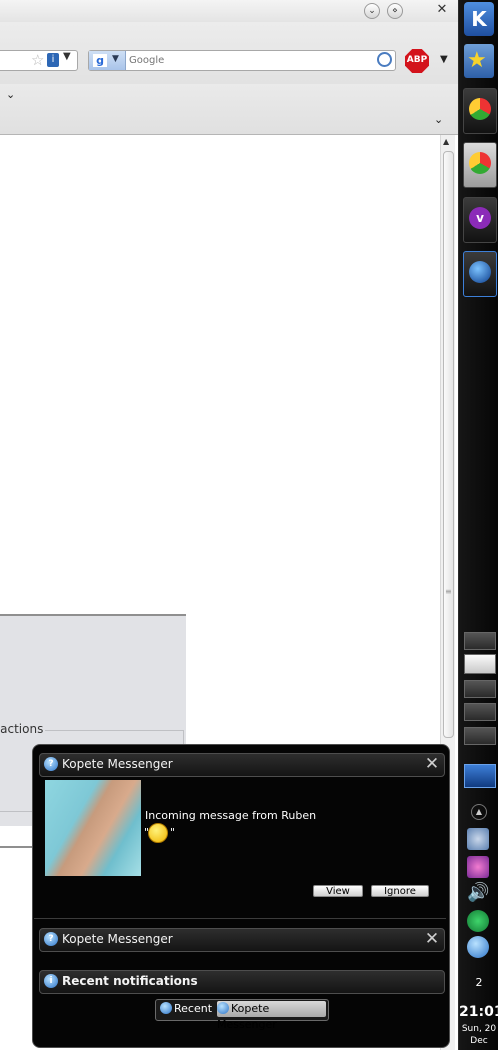 The height and width of the screenshot is (1050, 498). I want to click on navigation-toolbar: ☆ i ▼ g ▼ ABP ▼, so click(229, 53).